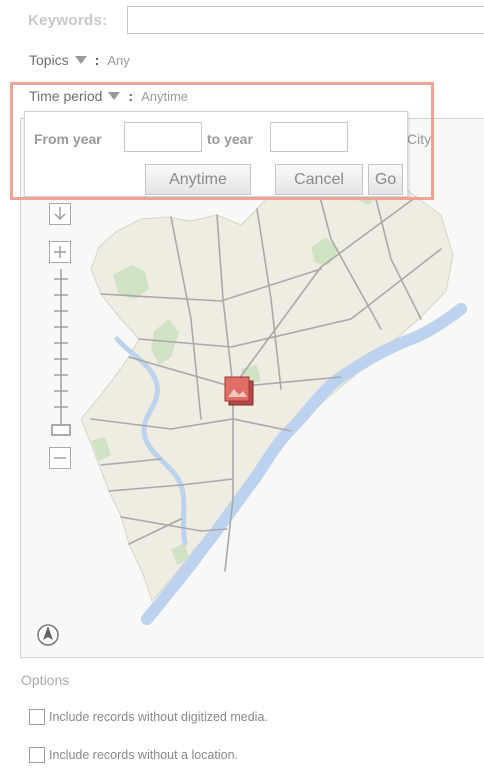 Image resolution: width=484 pixels, height=772 pixels. Describe the element at coordinates (37, 717) in the screenshot. I see `include-no-media-checkbox` at that location.